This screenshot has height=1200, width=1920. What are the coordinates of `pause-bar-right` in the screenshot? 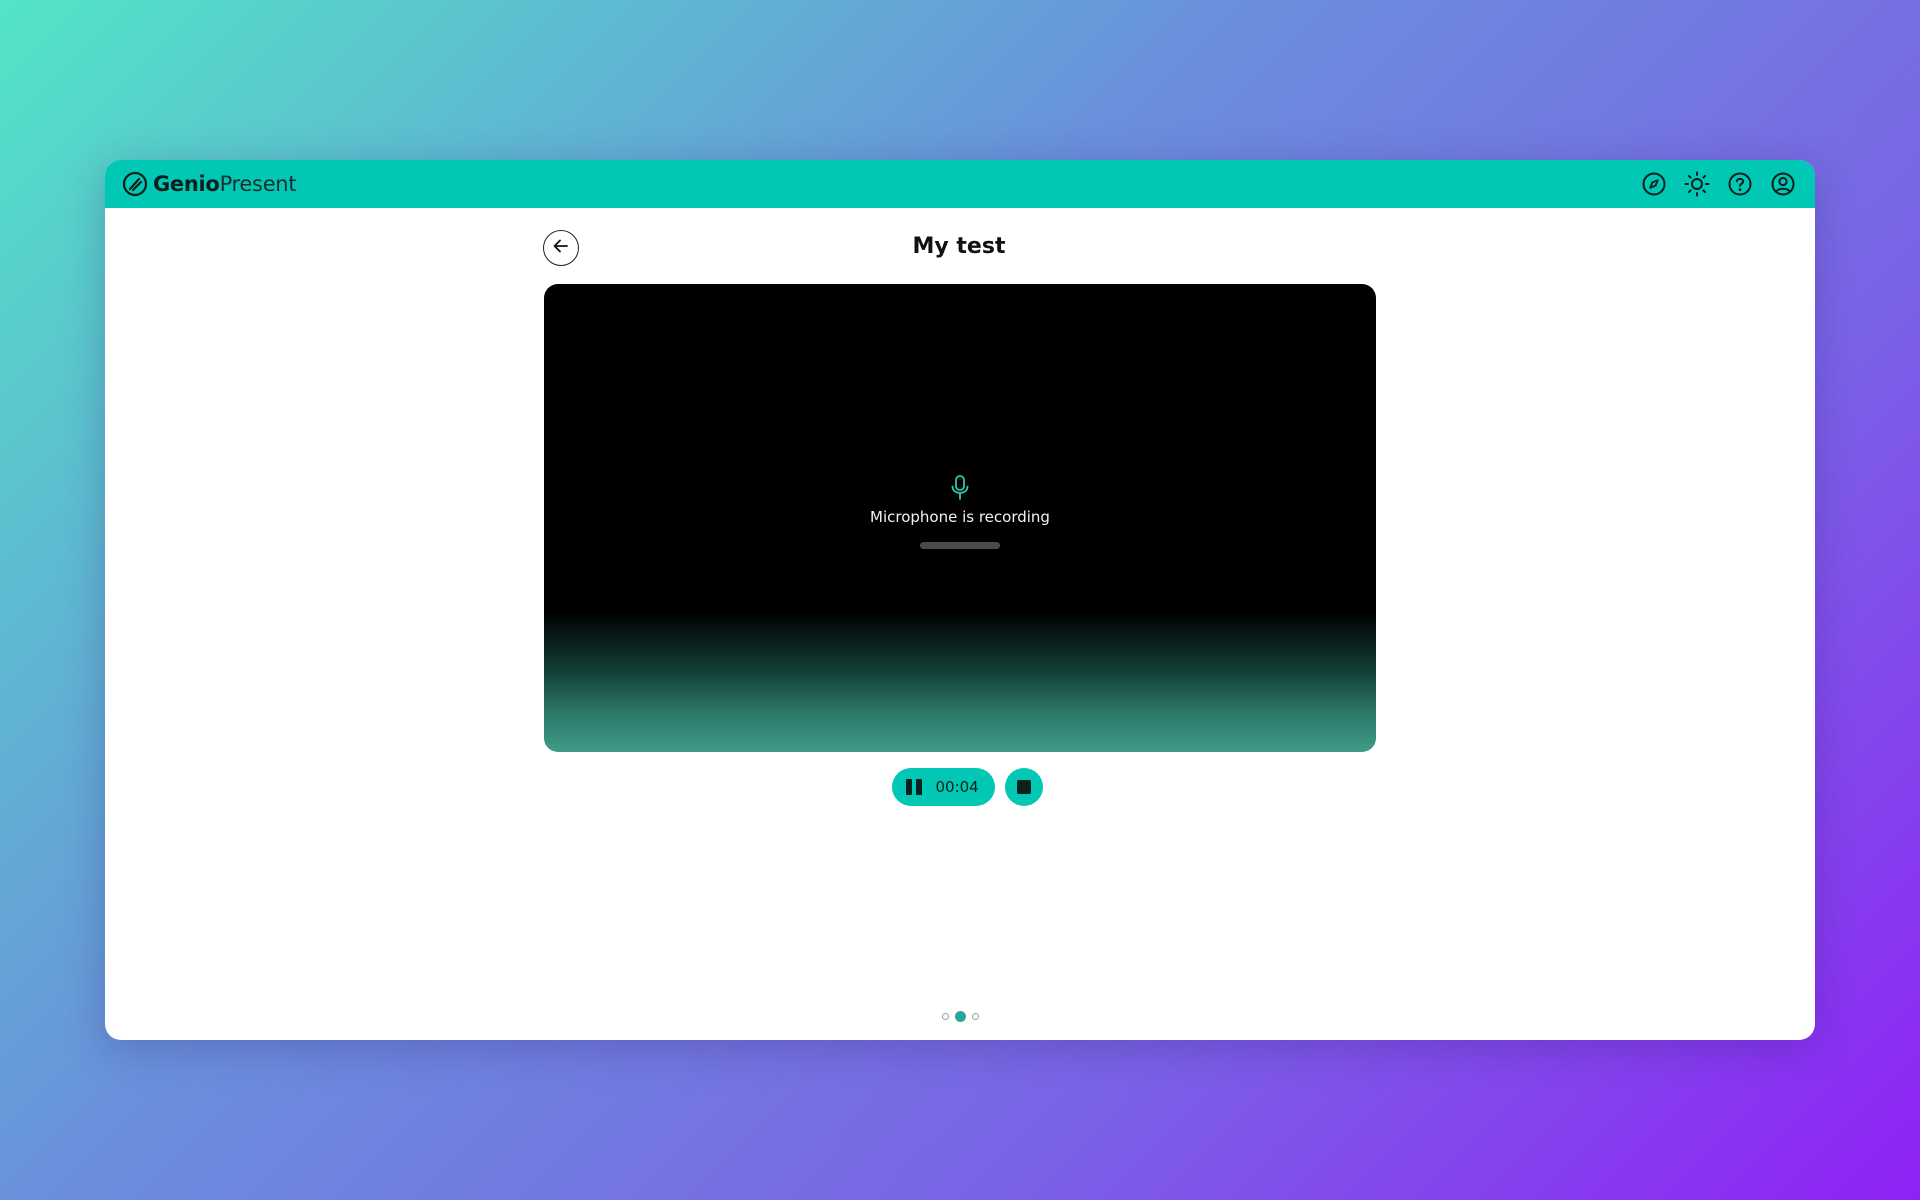 It's located at (918, 787).